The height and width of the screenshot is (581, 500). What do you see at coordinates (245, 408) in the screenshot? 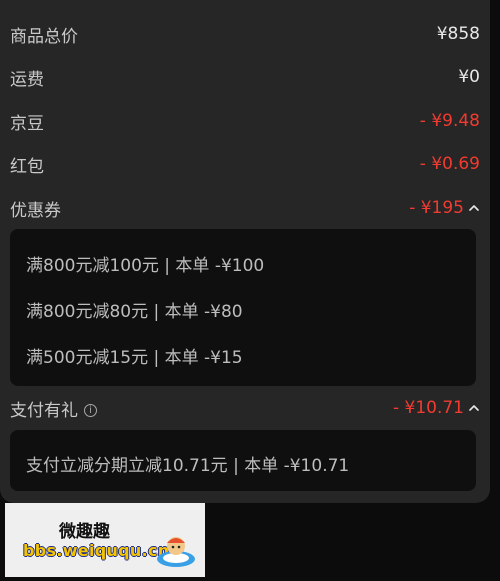
I see `payment-gift-toggle-row: 支付有礼 i - ¥10.71` at bounding box center [245, 408].